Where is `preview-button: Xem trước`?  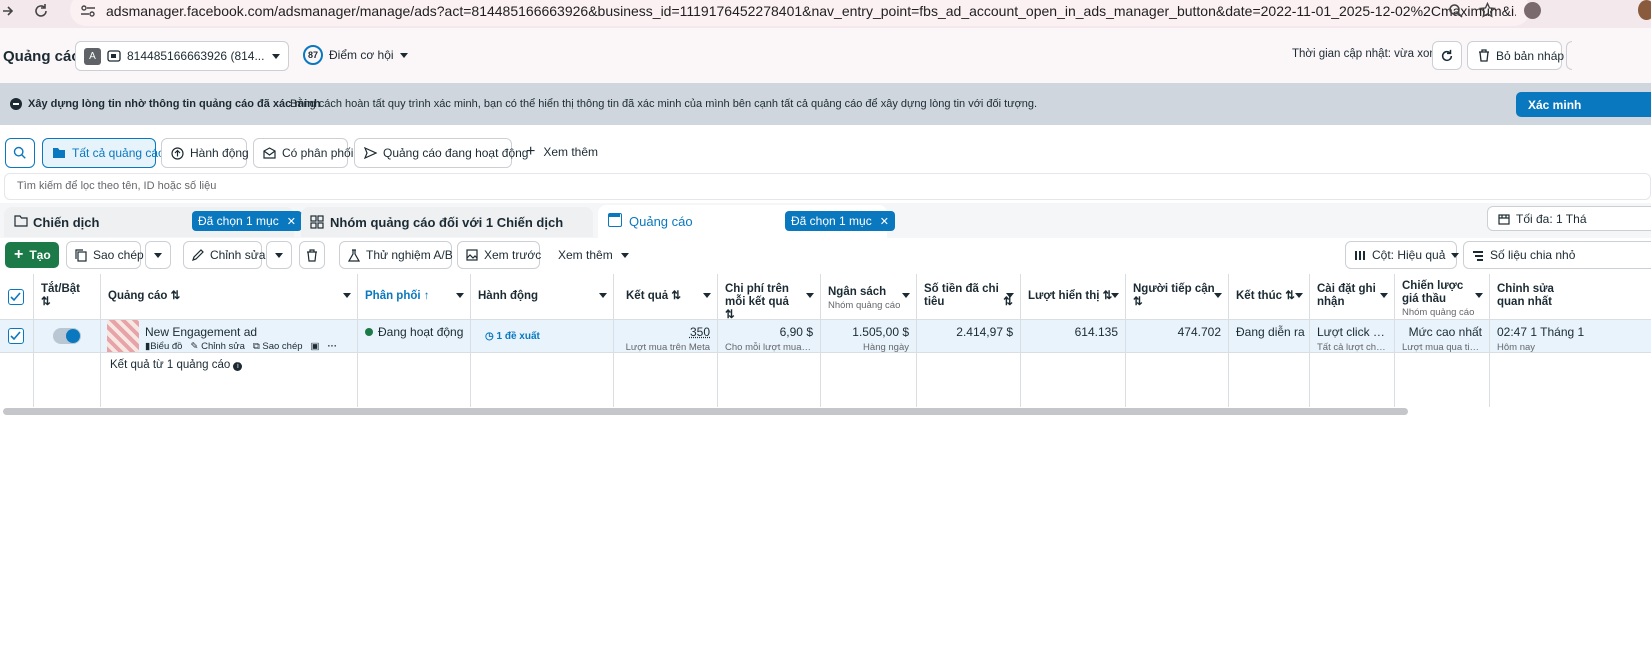
preview-button: Xem trước is located at coordinates (499, 255).